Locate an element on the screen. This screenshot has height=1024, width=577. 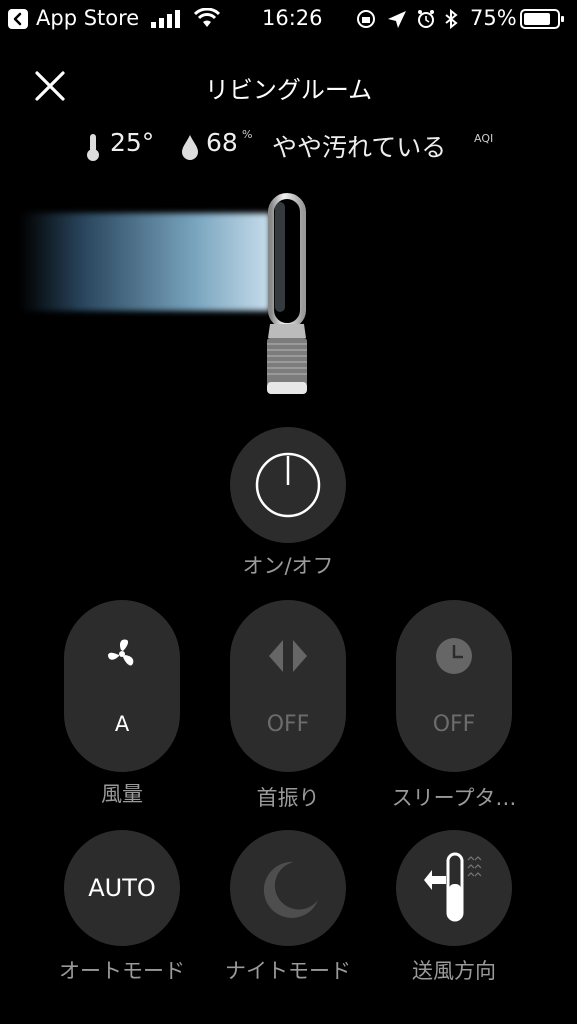
status-bar: App Store 16:26 75% is located at coordinates (288, 19).